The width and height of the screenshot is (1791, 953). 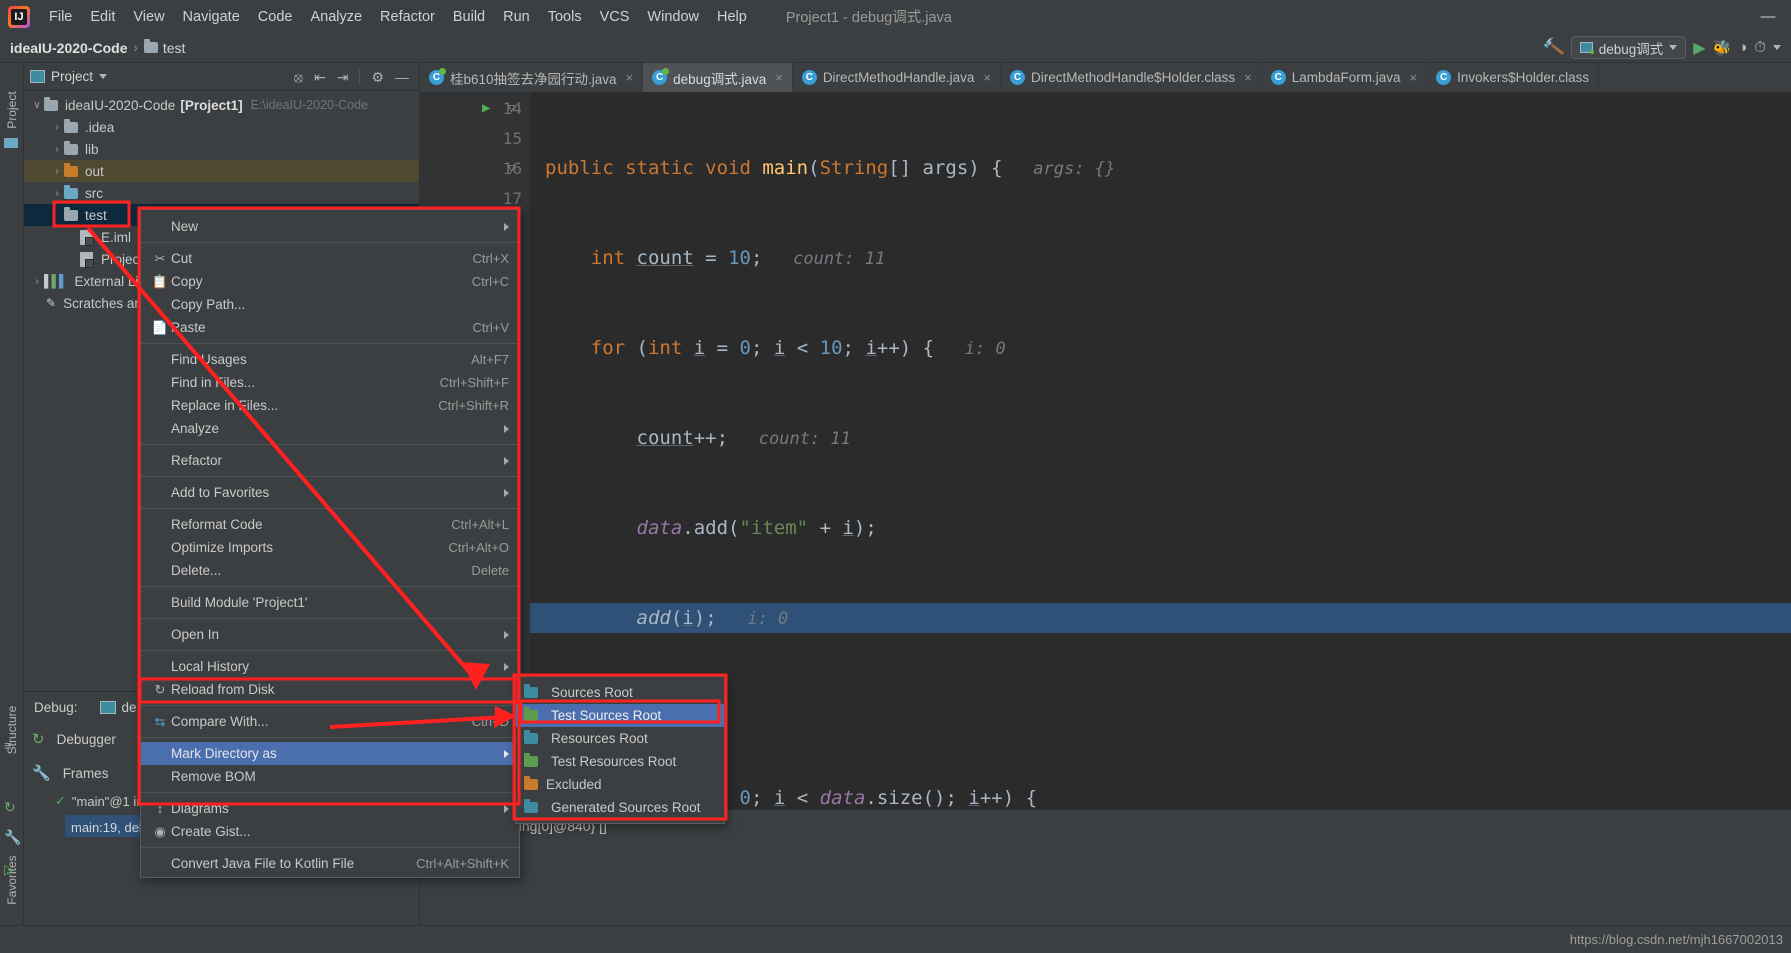 I want to click on editor-tab-3: C DirectMethodHandle$Holder.class ×, so click(x=1131, y=77).